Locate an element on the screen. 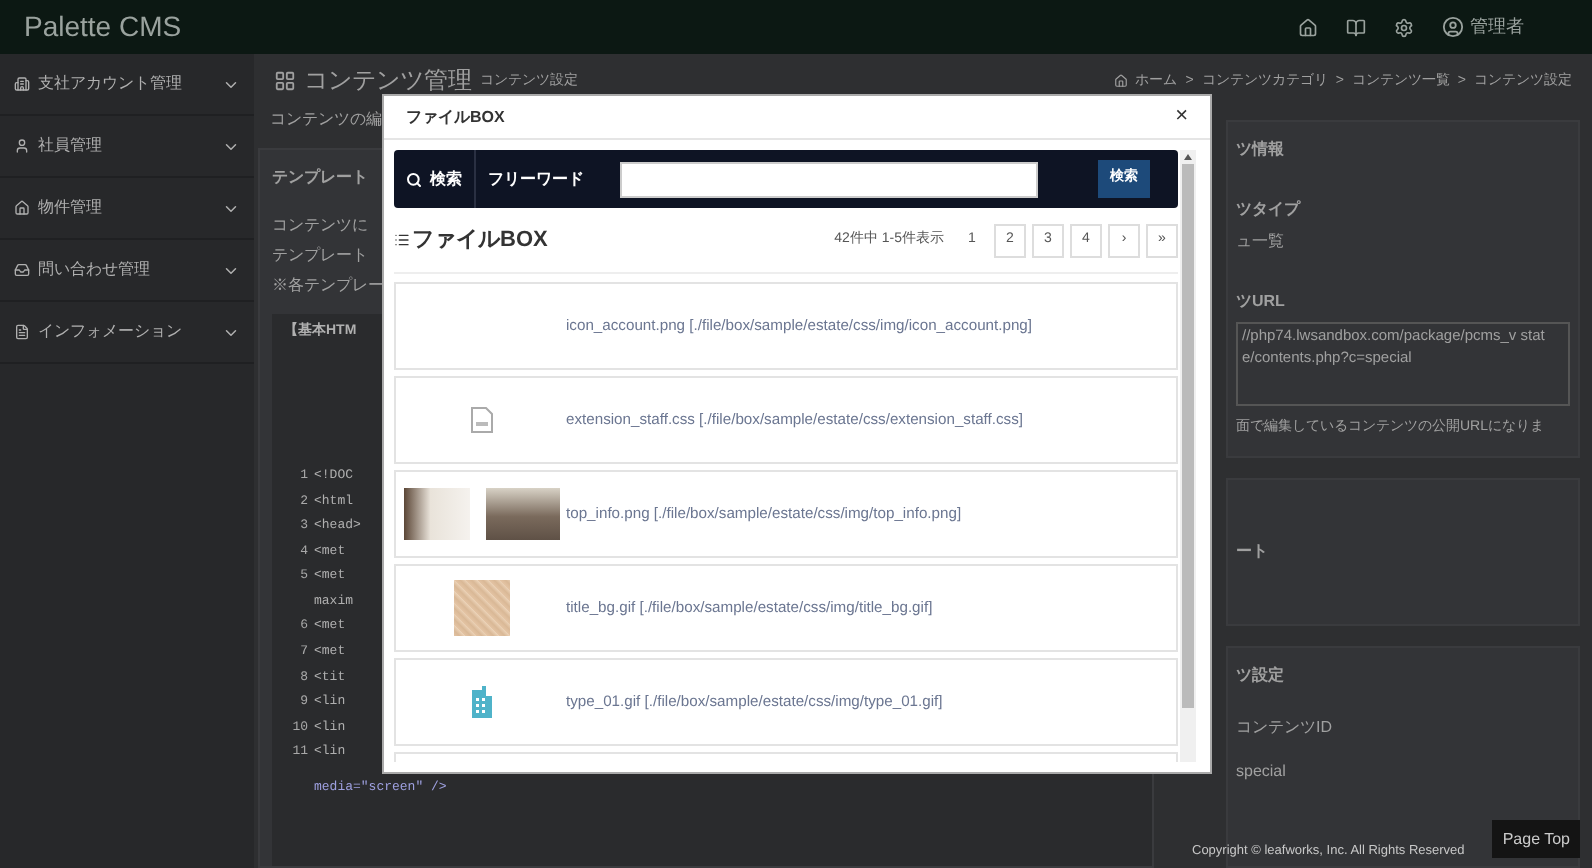 The width and height of the screenshot is (1592, 868). grid-icon is located at coordinates (285, 81).